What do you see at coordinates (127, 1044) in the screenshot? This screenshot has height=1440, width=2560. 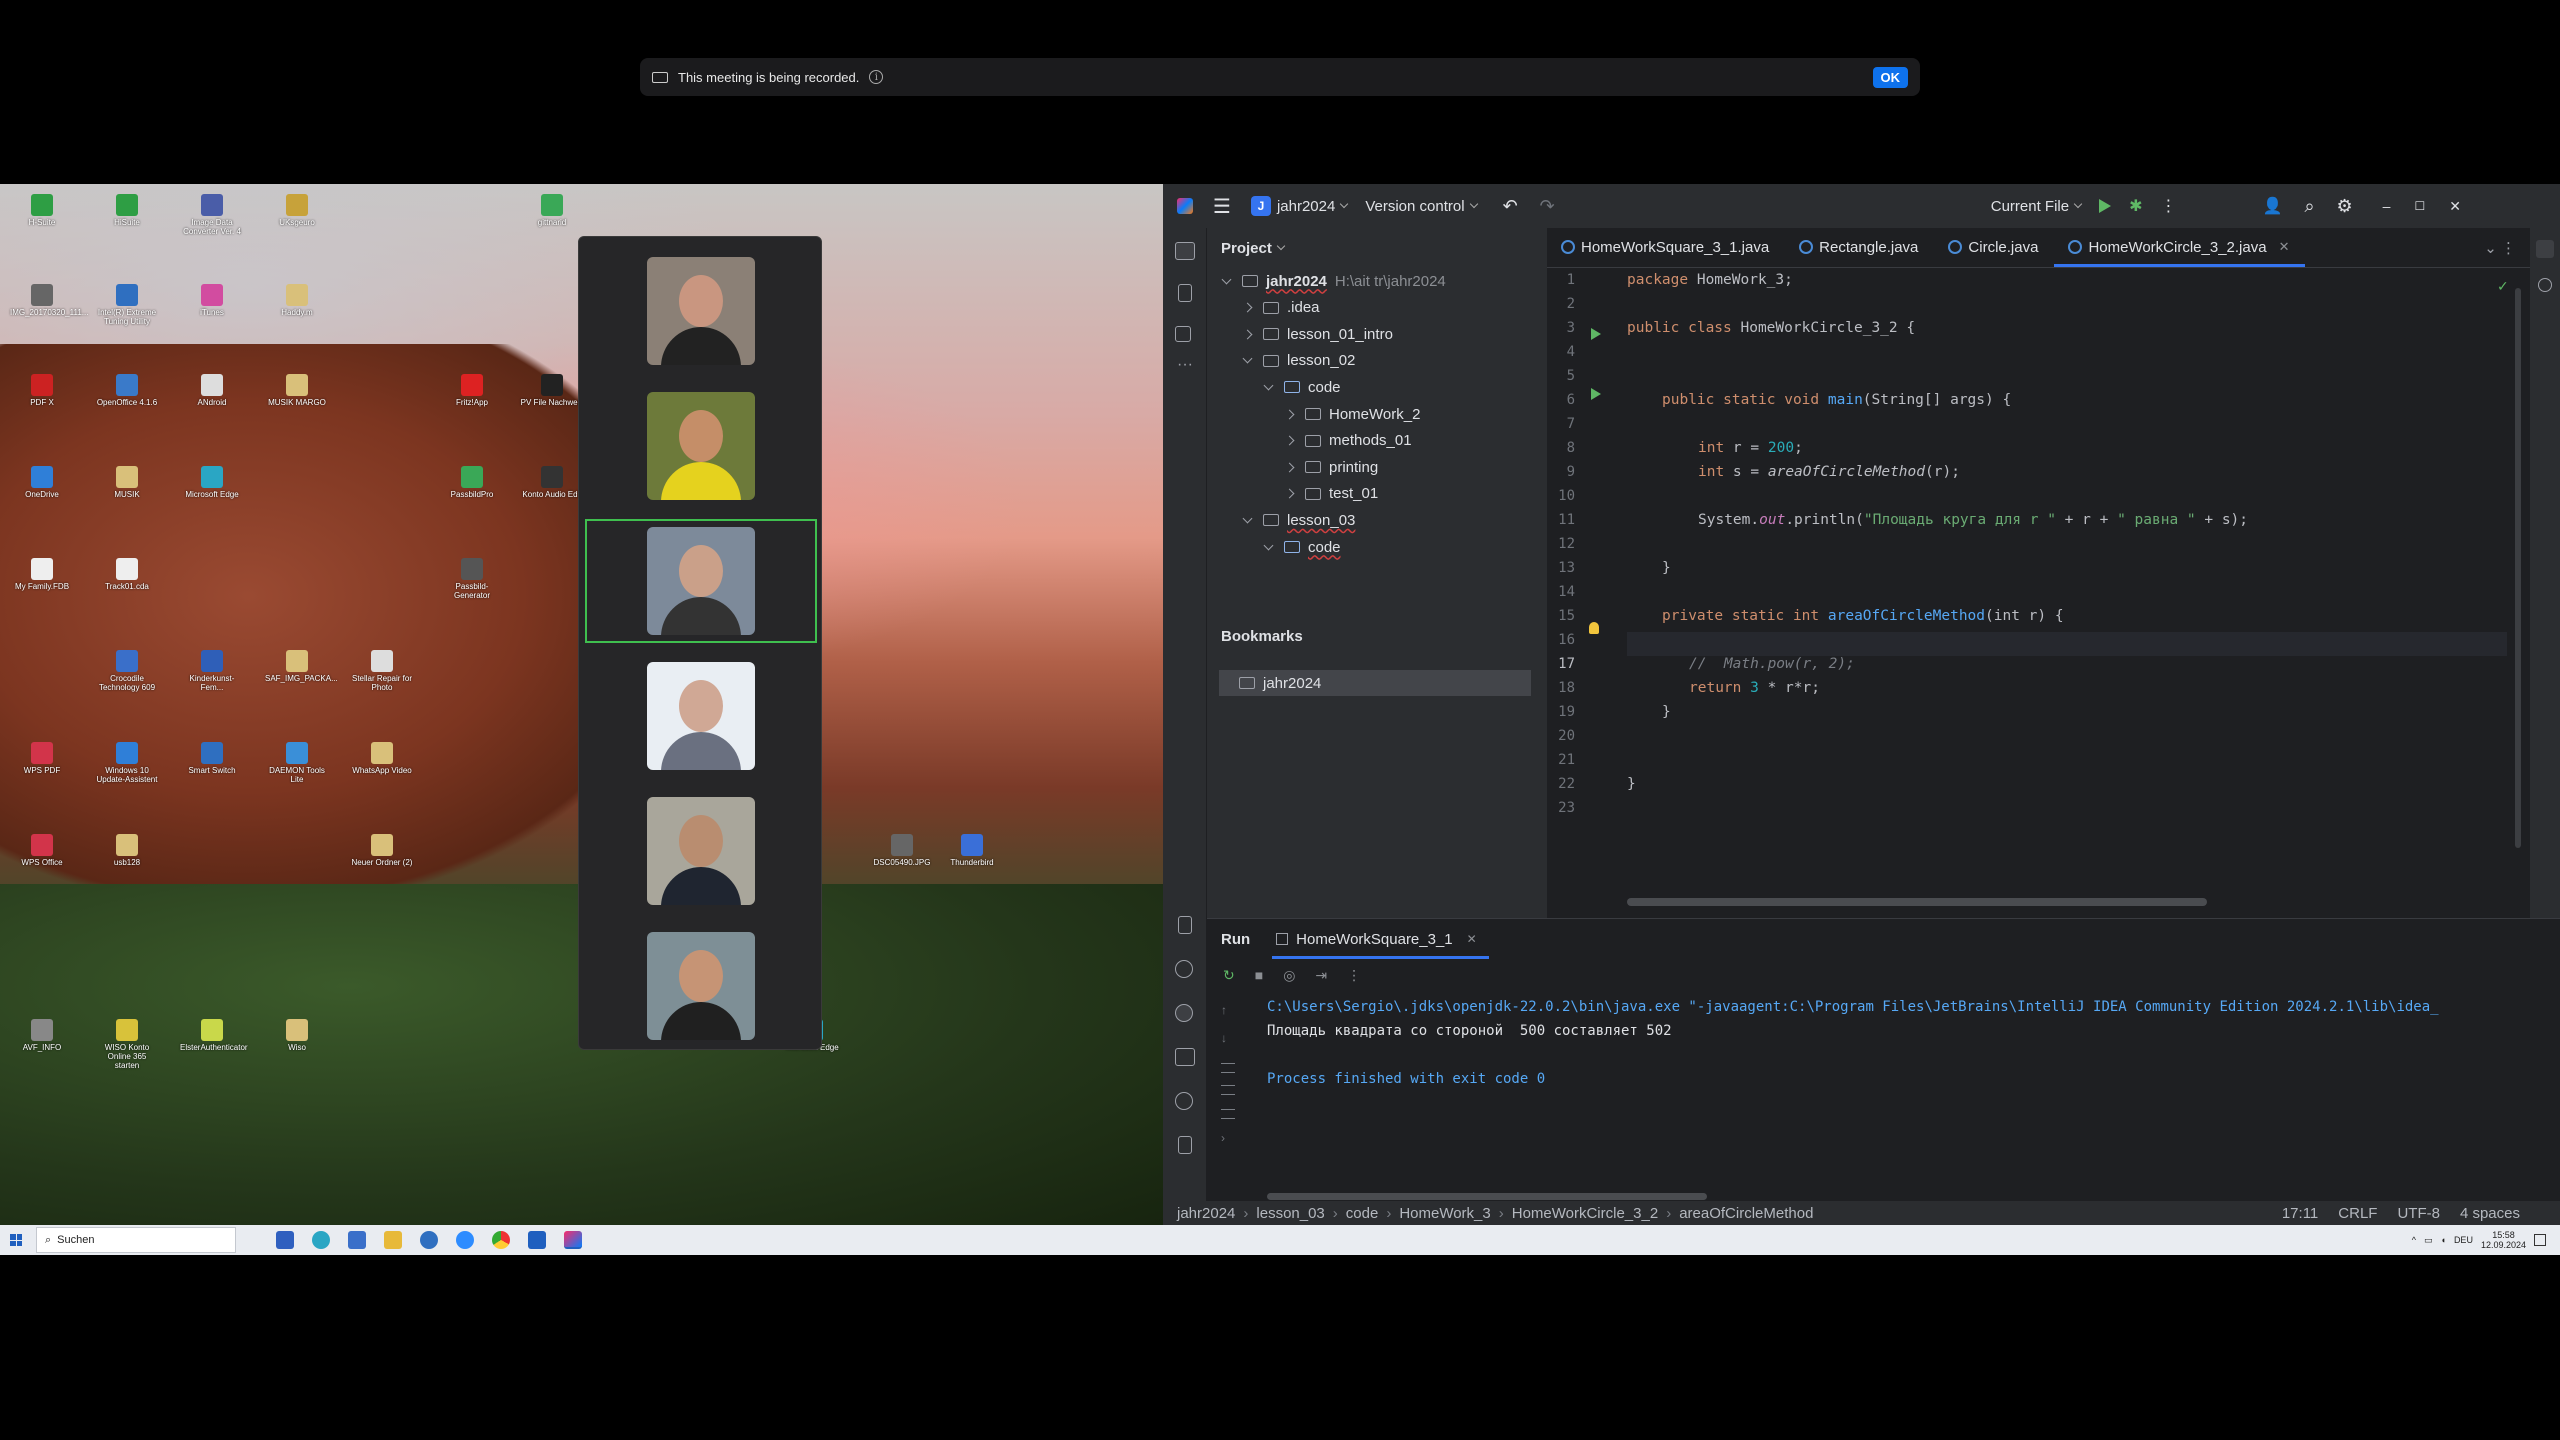 I see `desktop-icon: WISO Konto Online 365 starten` at bounding box center [127, 1044].